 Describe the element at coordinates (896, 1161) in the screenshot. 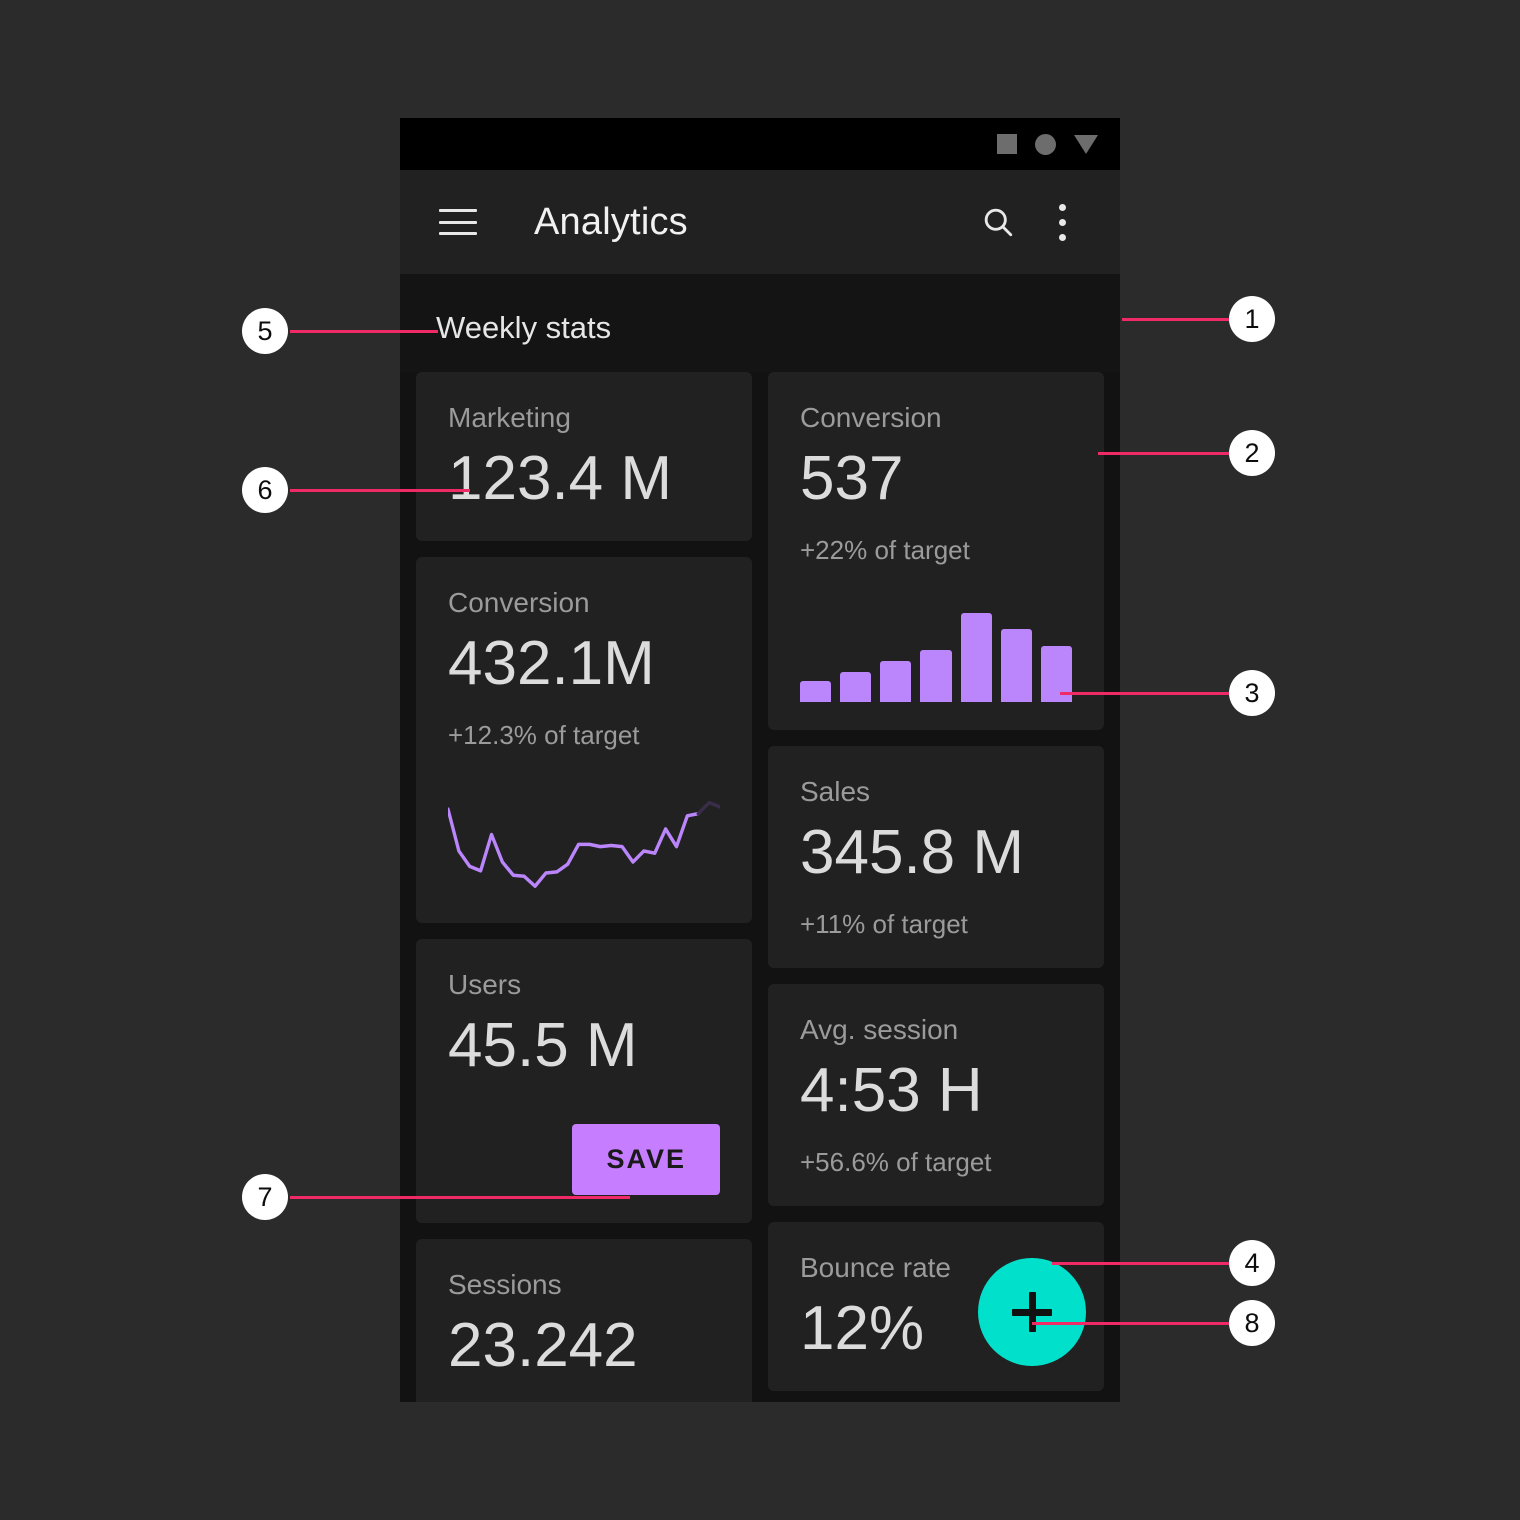

I see `card-subtitle: +56.6% of target` at that location.